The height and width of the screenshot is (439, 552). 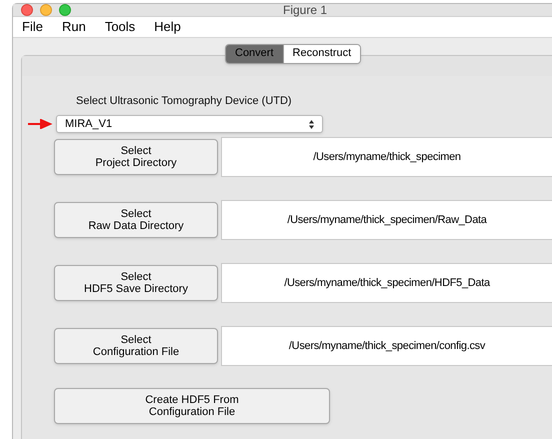 I want to click on menu-item: File, so click(x=32, y=26).